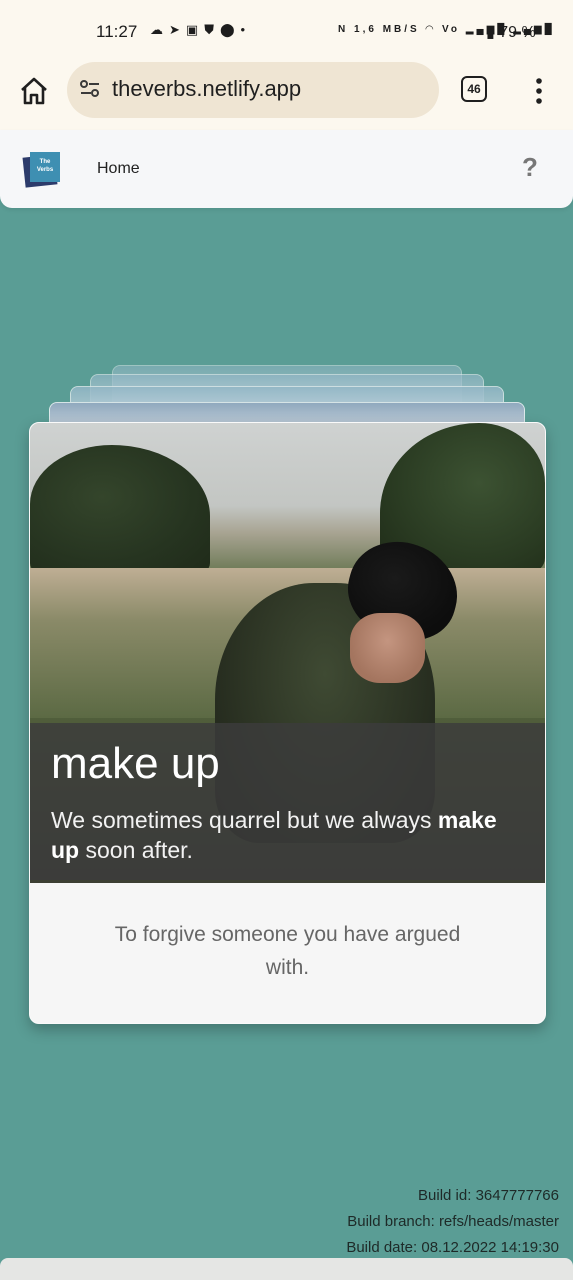 This screenshot has width=573, height=1280. I want to click on cloud-icon: ☁, so click(159, 29).